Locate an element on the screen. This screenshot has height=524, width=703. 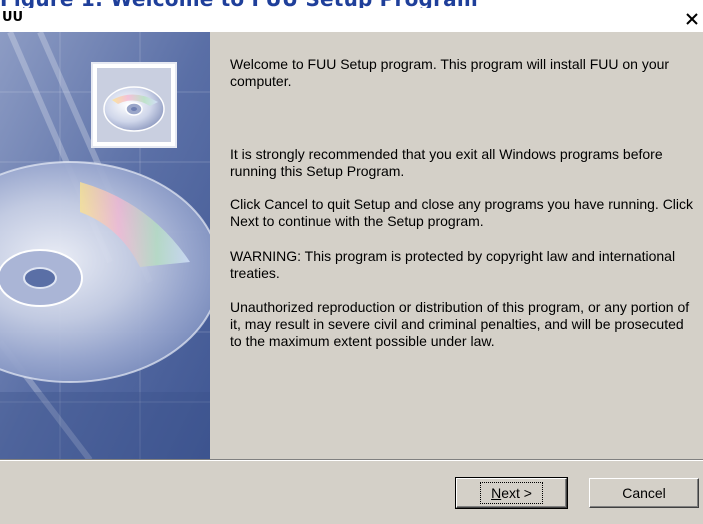
next-button: Next > is located at coordinates (511, 493).